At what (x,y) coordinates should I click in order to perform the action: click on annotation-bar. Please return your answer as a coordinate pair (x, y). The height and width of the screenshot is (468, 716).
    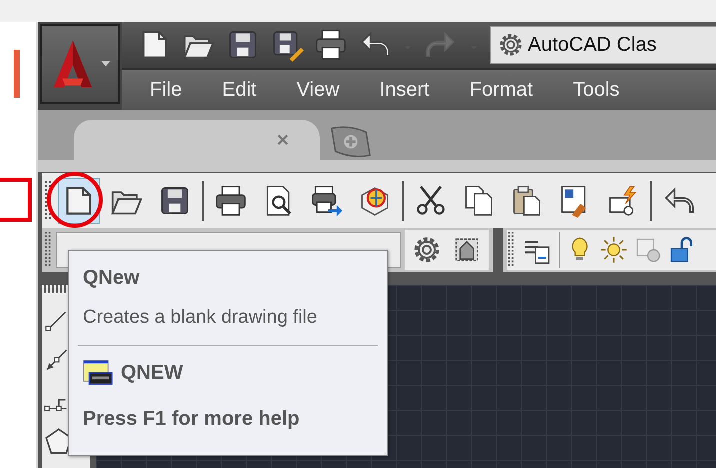
    Looking at the image, I should click on (17, 74).